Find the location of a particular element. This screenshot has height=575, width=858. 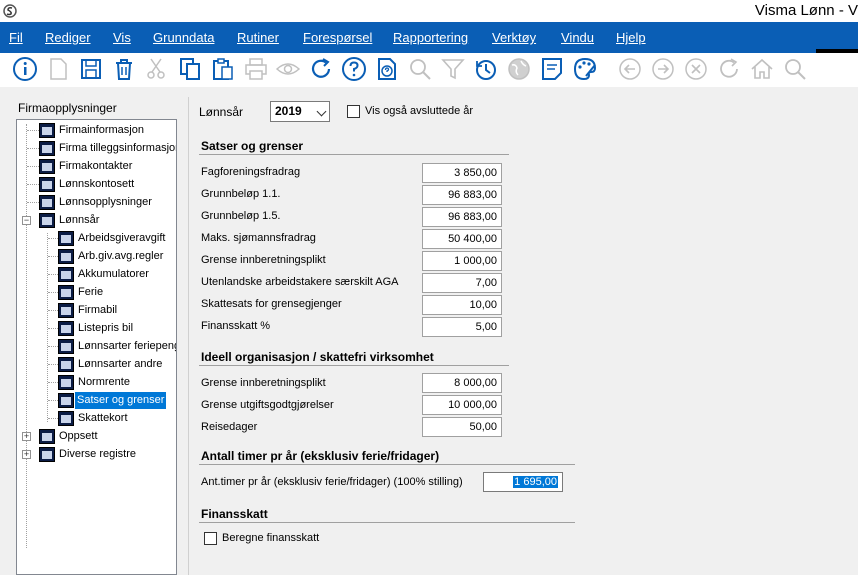

field-label: Finansskatt % is located at coordinates (236, 326).